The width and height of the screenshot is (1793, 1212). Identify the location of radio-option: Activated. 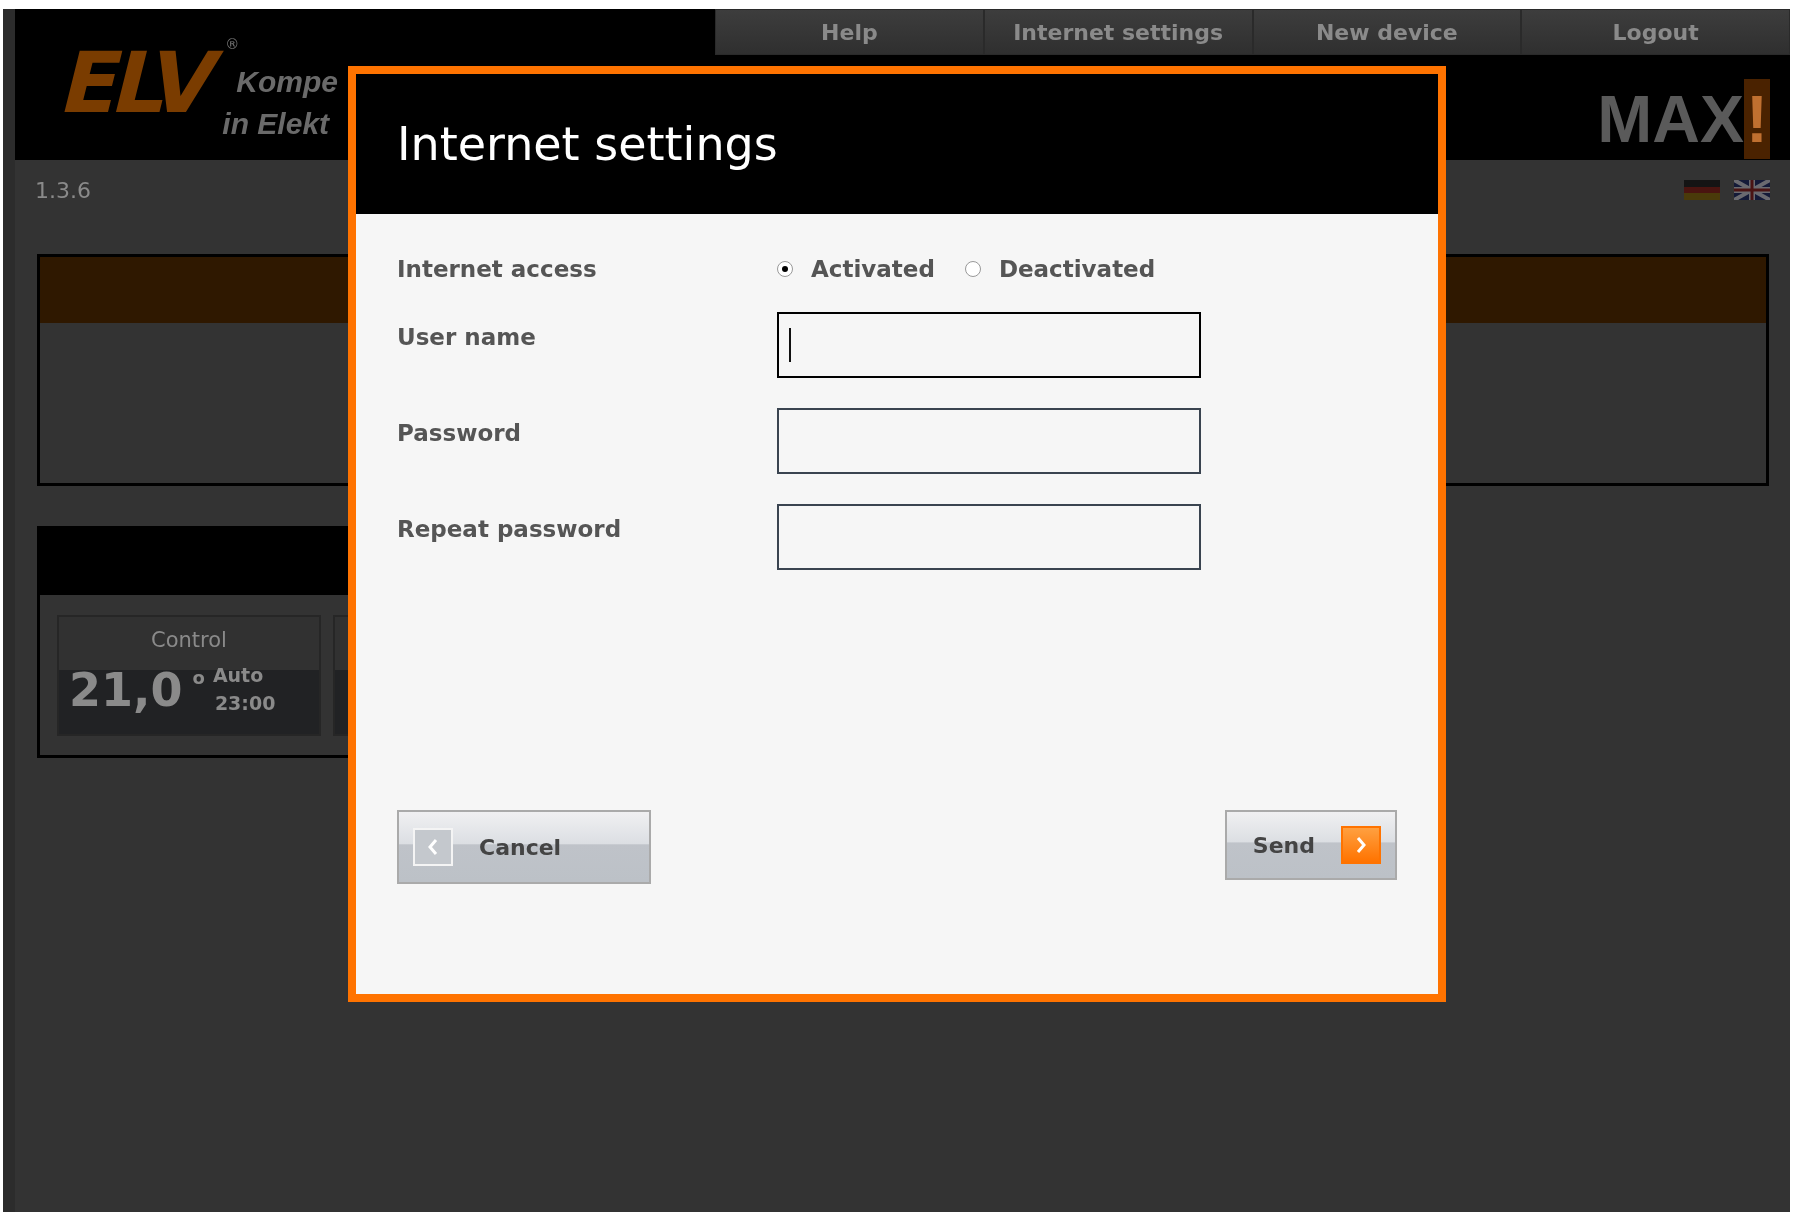
(856, 269).